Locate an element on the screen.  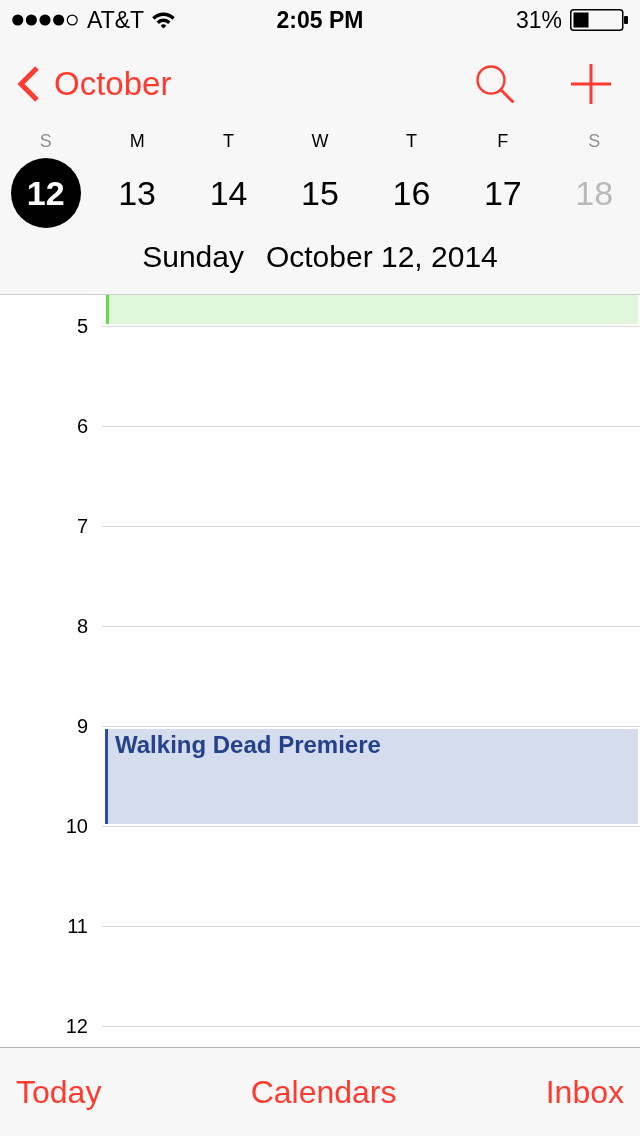
day-number: 15 is located at coordinates (320, 193).